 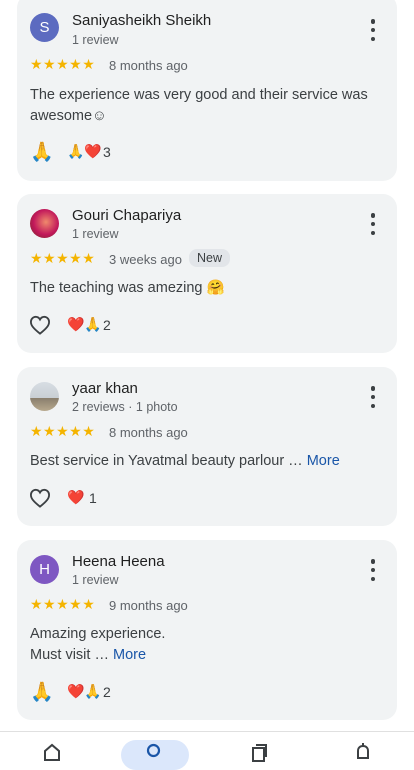 What do you see at coordinates (52, 752) in the screenshot?
I see `home-icon` at bounding box center [52, 752].